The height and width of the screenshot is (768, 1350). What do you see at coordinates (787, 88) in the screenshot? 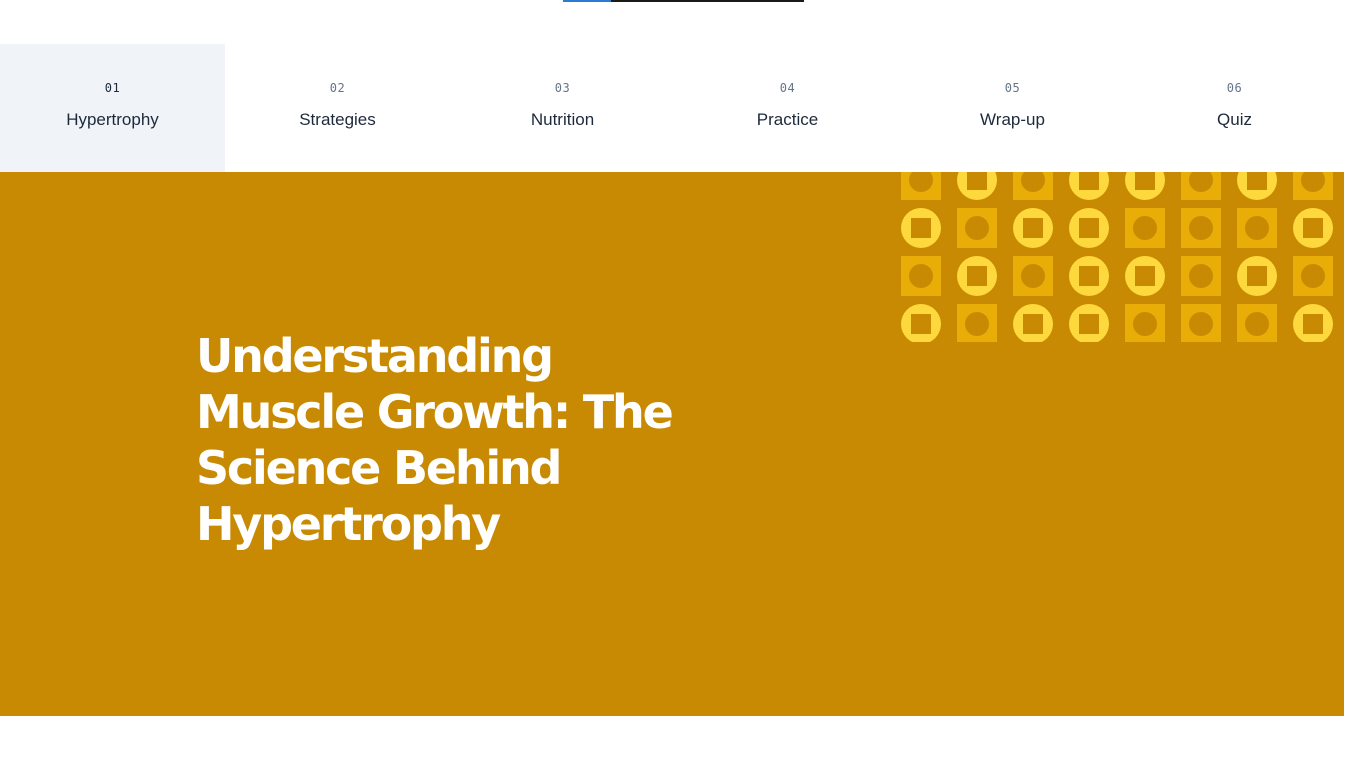
I see `tab-number: 04` at bounding box center [787, 88].